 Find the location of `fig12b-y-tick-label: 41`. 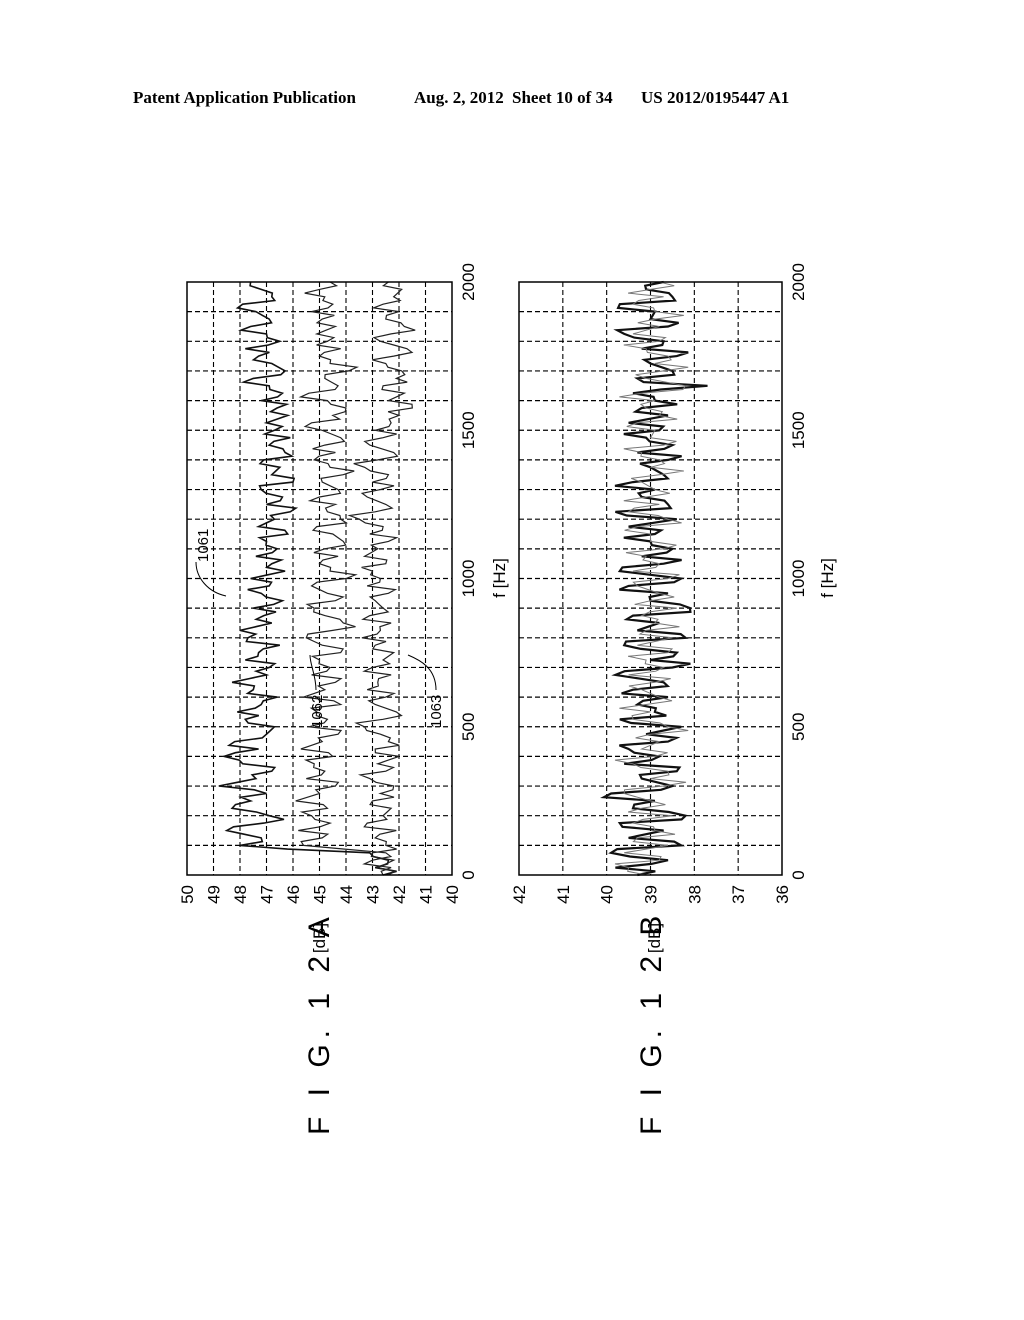

fig12b-y-tick-label: 41 is located at coordinates (563, 894).